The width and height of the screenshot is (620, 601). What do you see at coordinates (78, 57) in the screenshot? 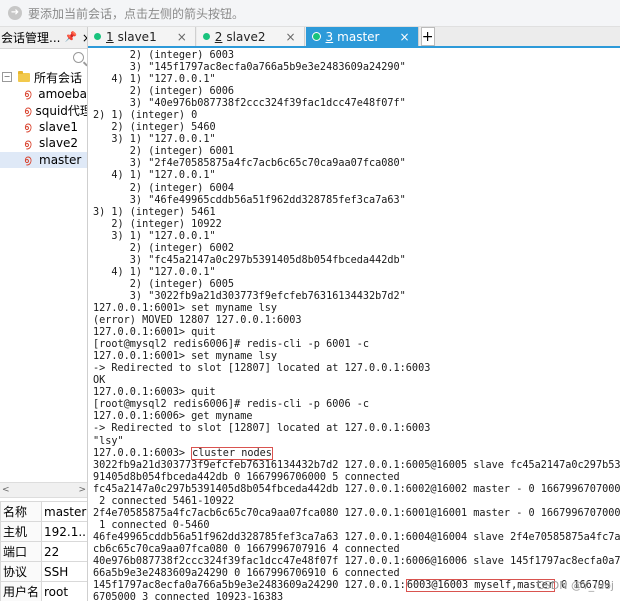
I see `search-icon` at bounding box center [78, 57].